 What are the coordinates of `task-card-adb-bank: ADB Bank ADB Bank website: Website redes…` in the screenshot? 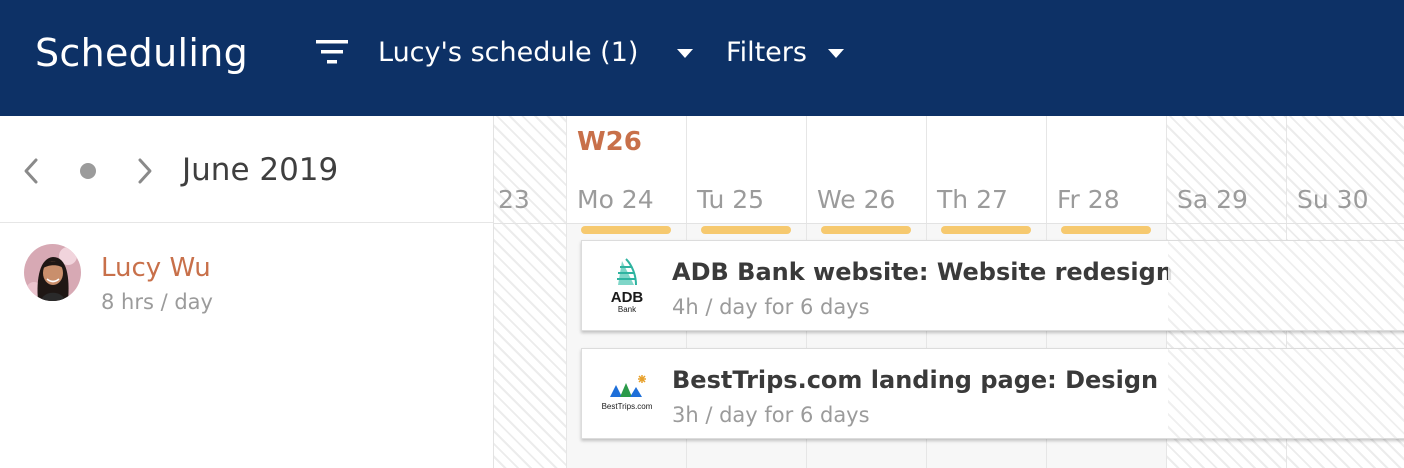 It's located at (992, 285).